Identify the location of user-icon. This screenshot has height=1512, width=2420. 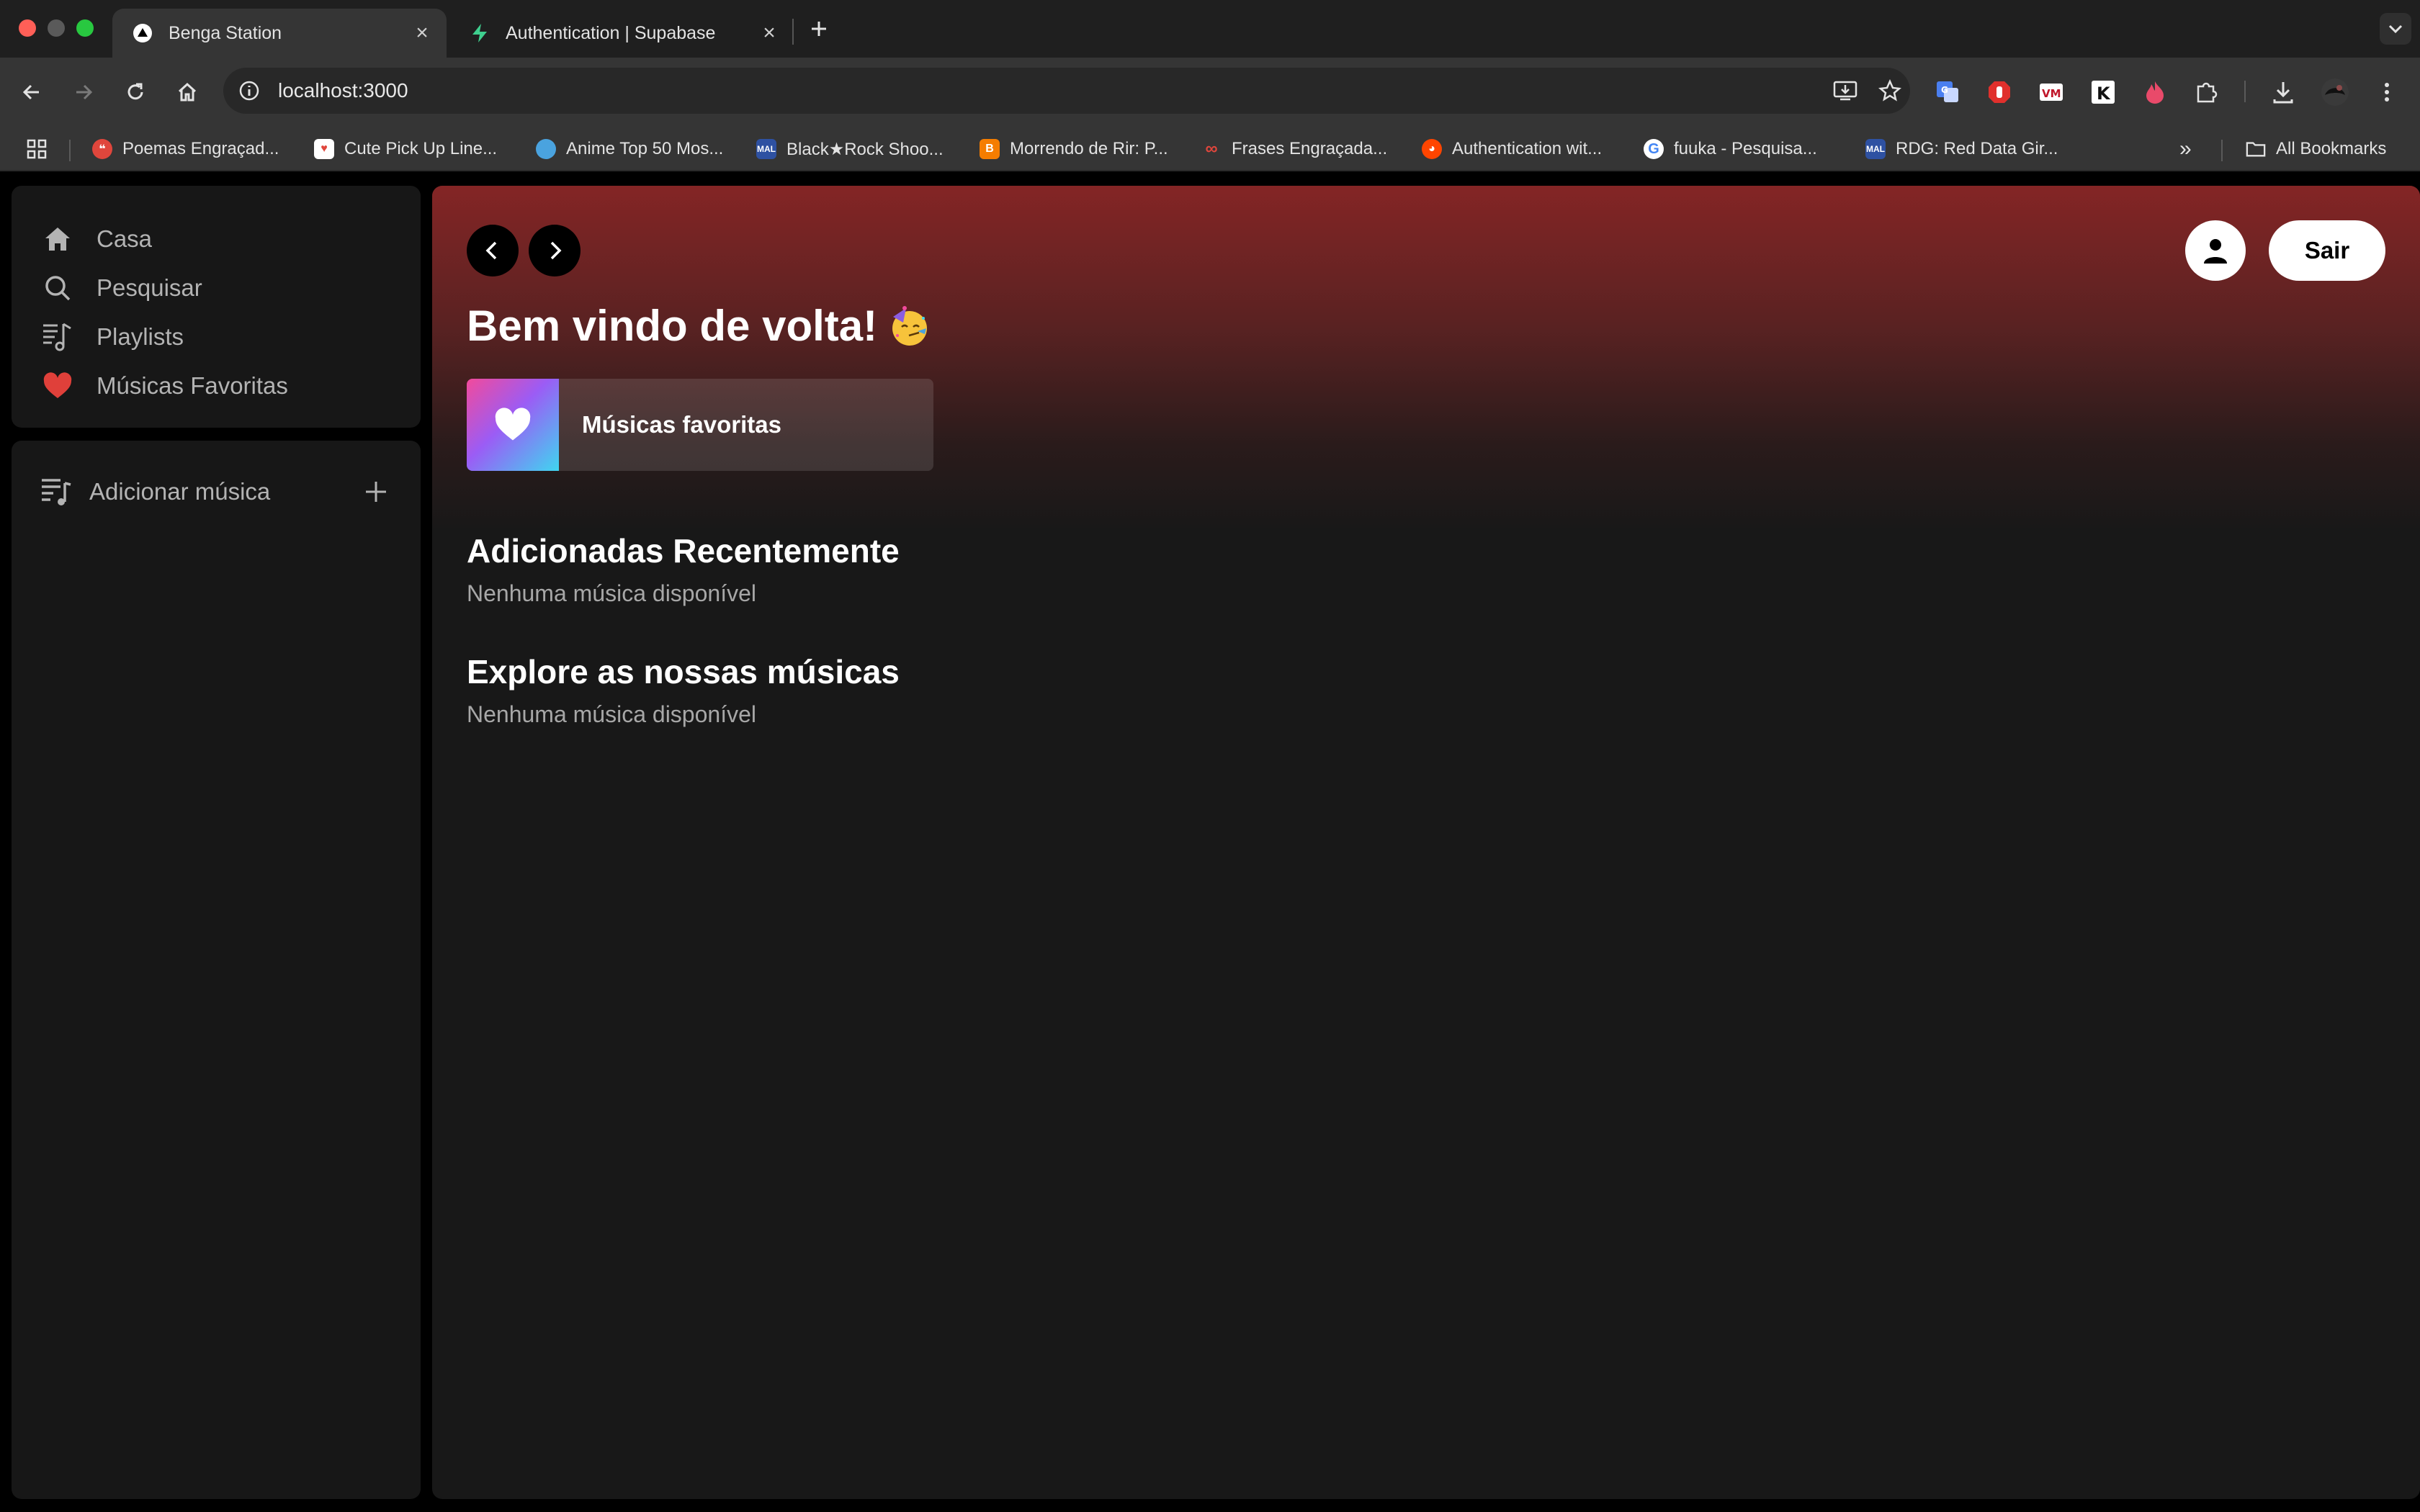
(2215, 251).